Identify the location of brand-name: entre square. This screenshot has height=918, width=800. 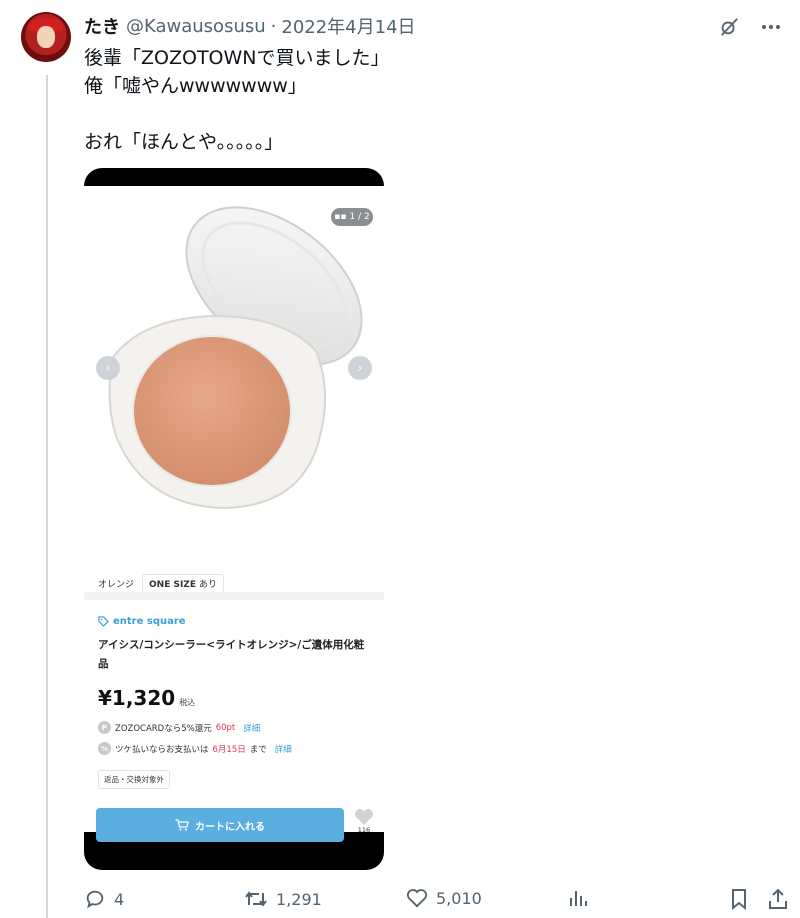
(149, 621).